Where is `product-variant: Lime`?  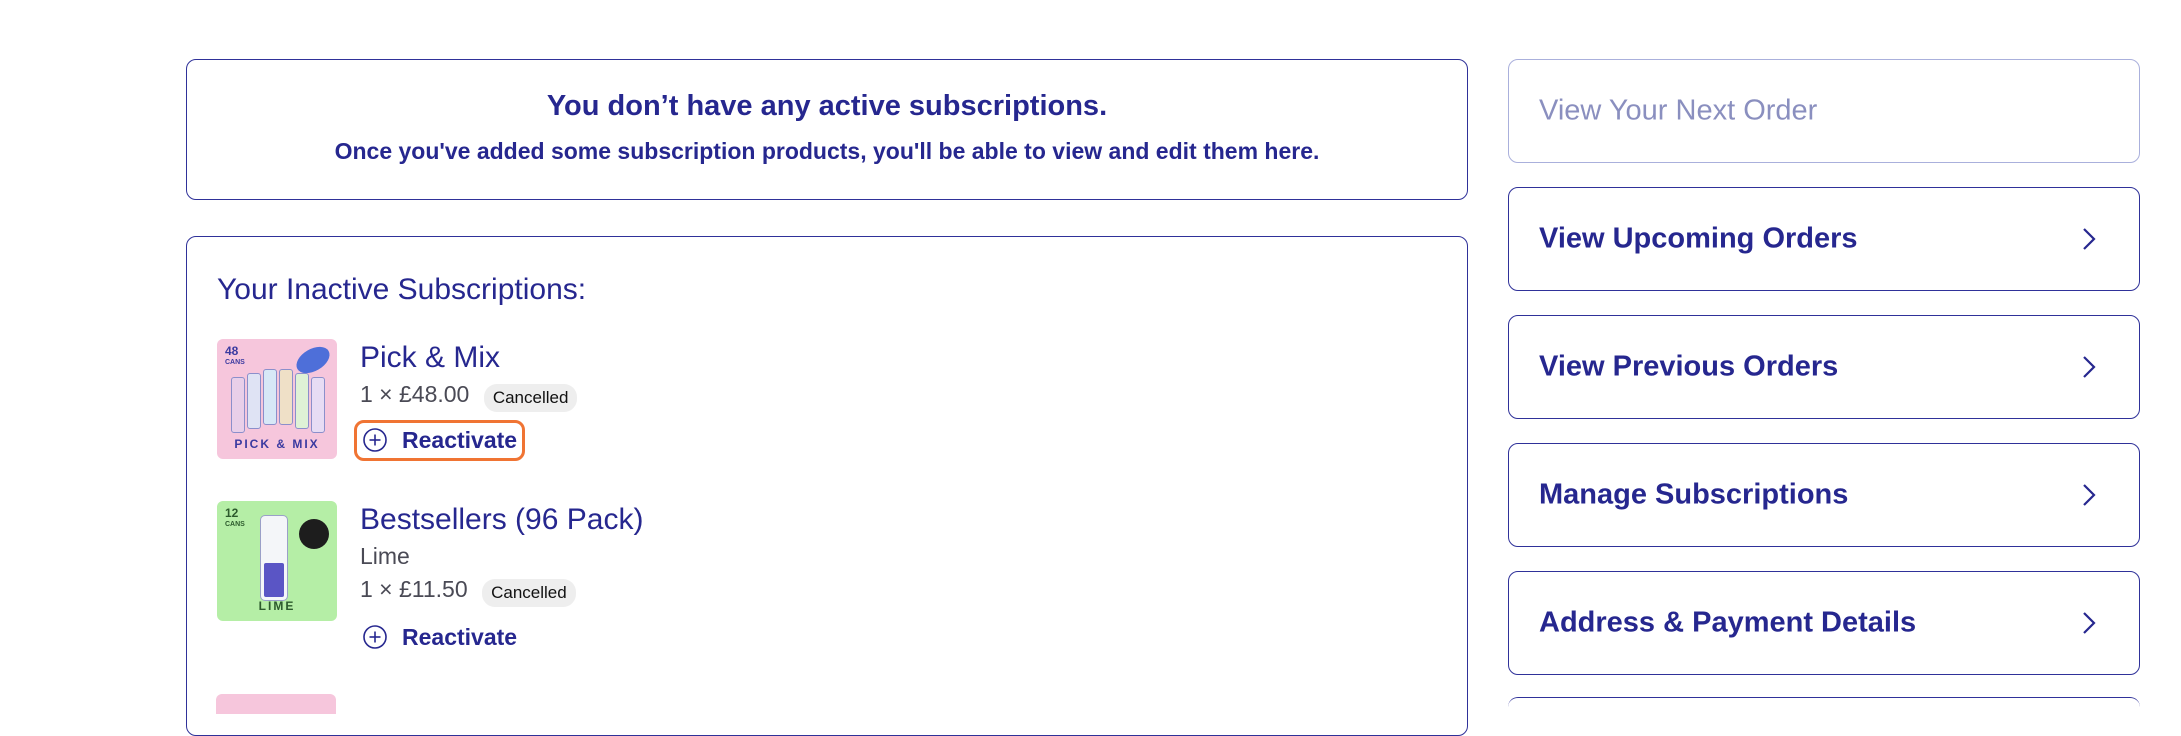
product-variant: Lime is located at coordinates (385, 556).